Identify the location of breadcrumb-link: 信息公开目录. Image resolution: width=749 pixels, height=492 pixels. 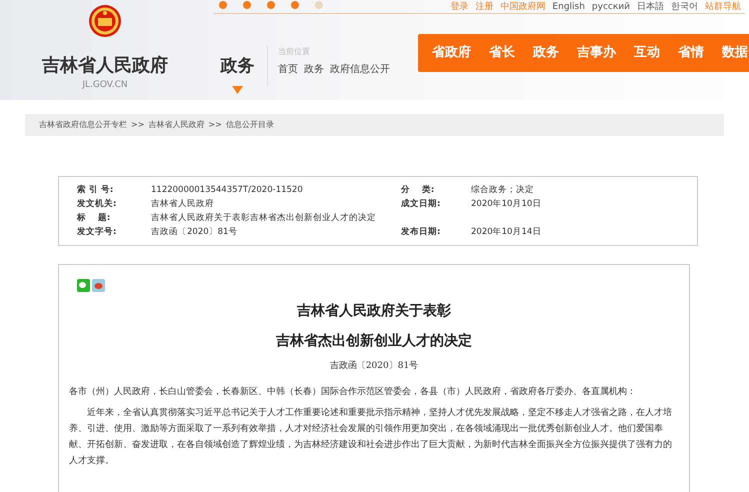
(250, 125).